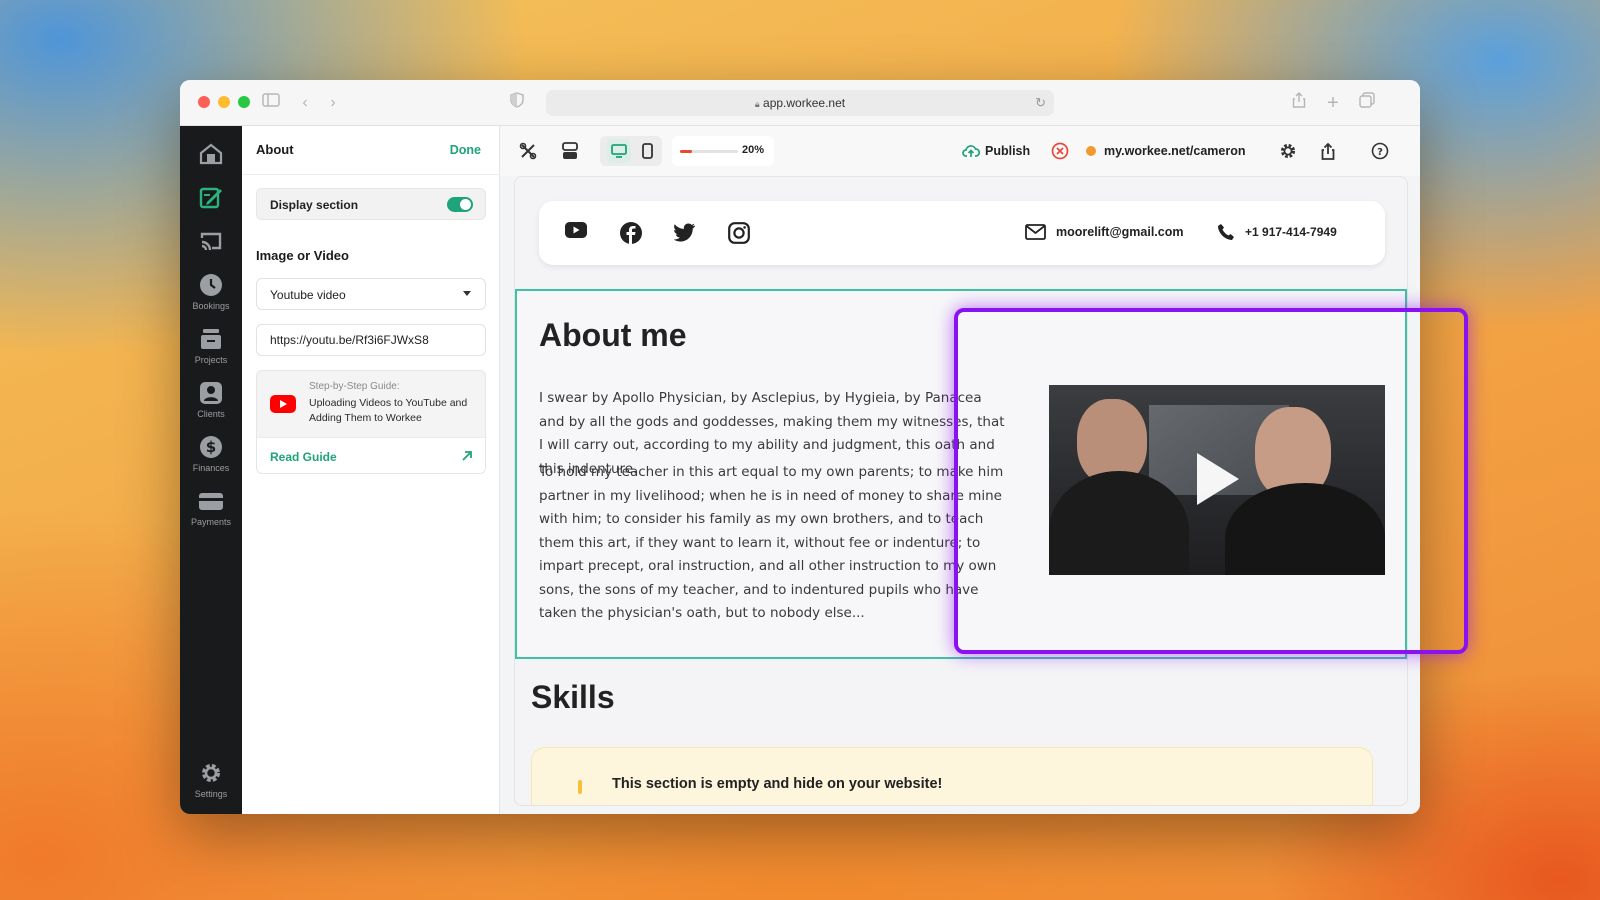 Image resolution: width=1600 pixels, height=900 pixels. I want to click on zoom-window-button, so click(244, 102).